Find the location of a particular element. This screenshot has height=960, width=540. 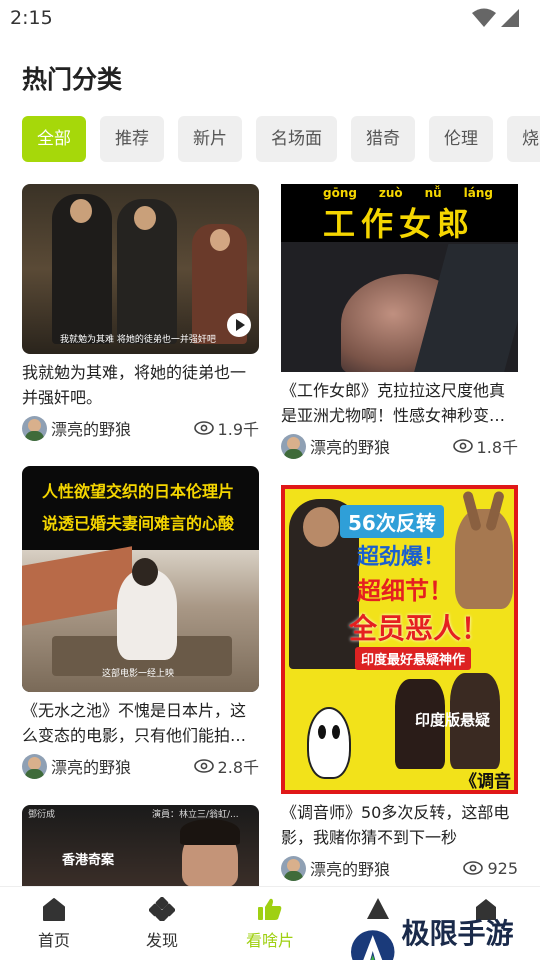

status-icons is located at coordinates (496, 18).